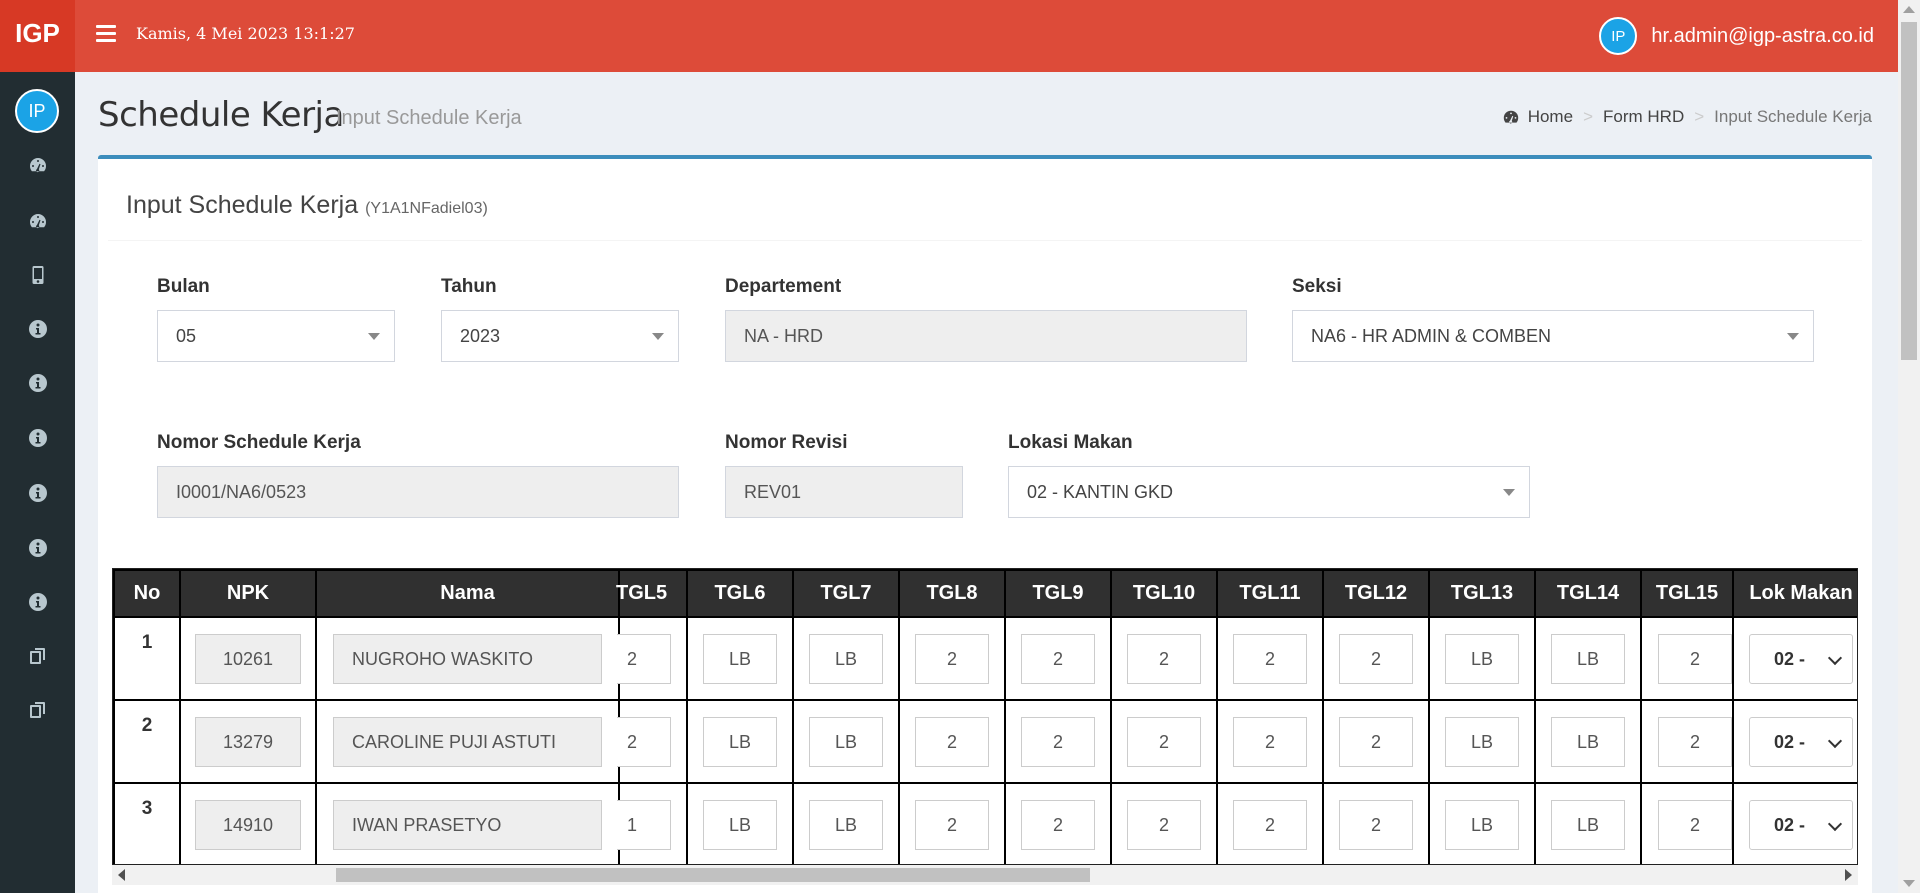  Describe the element at coordinates (467, 824) in the screenshot. I see `nama-field: IWAN PRASETYO` at that location.